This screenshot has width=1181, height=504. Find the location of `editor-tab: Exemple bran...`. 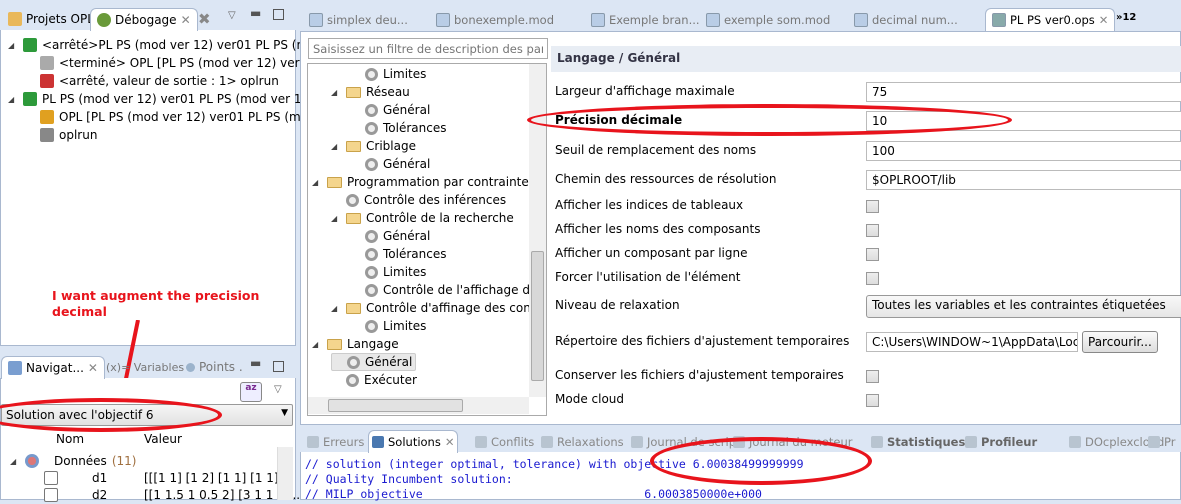

editor-tab: Exemple bran... is located at coordinates (645, 19).